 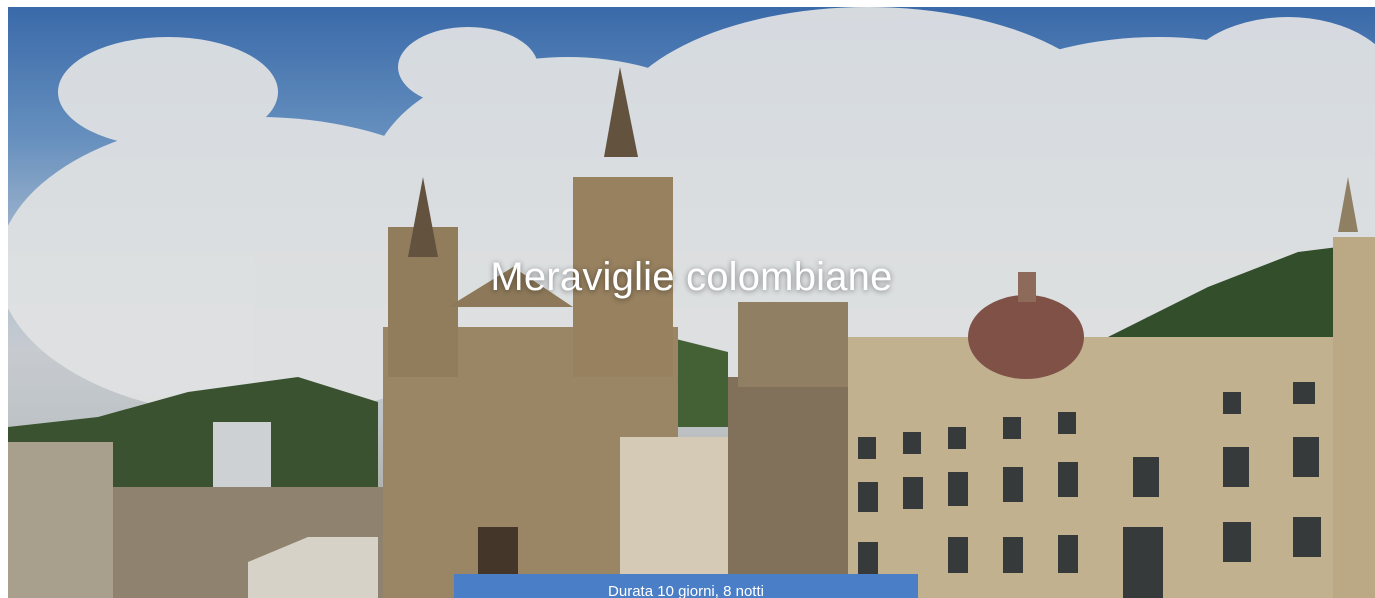 What do you see at coordinates (686, 590) in the screenshot?
I see `duration-text: Durata 10 giorni, 8 notti` at bounding box center [686, 590].